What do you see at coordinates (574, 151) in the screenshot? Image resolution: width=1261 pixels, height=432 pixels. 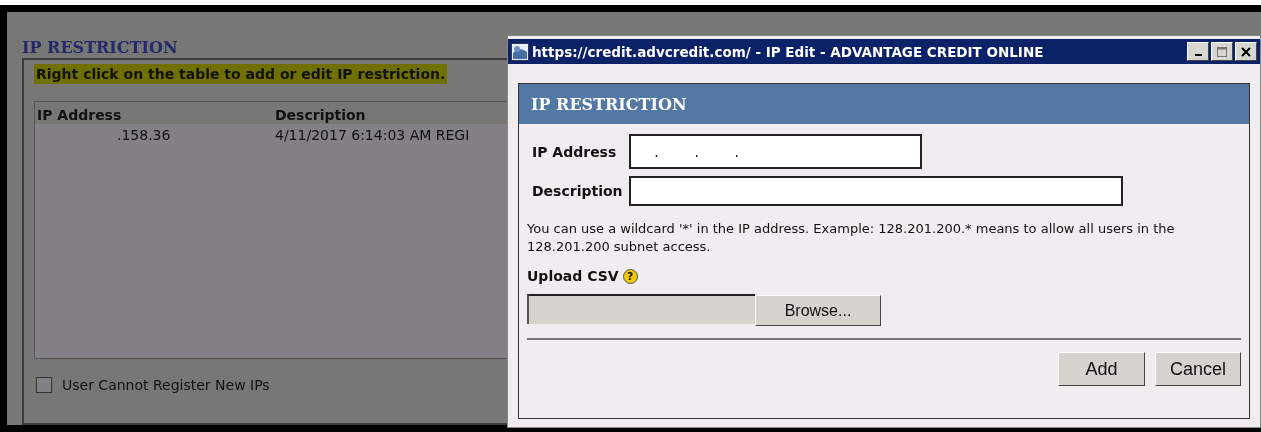 I see `field-label: IP Address` at bounding box center [574, 151].